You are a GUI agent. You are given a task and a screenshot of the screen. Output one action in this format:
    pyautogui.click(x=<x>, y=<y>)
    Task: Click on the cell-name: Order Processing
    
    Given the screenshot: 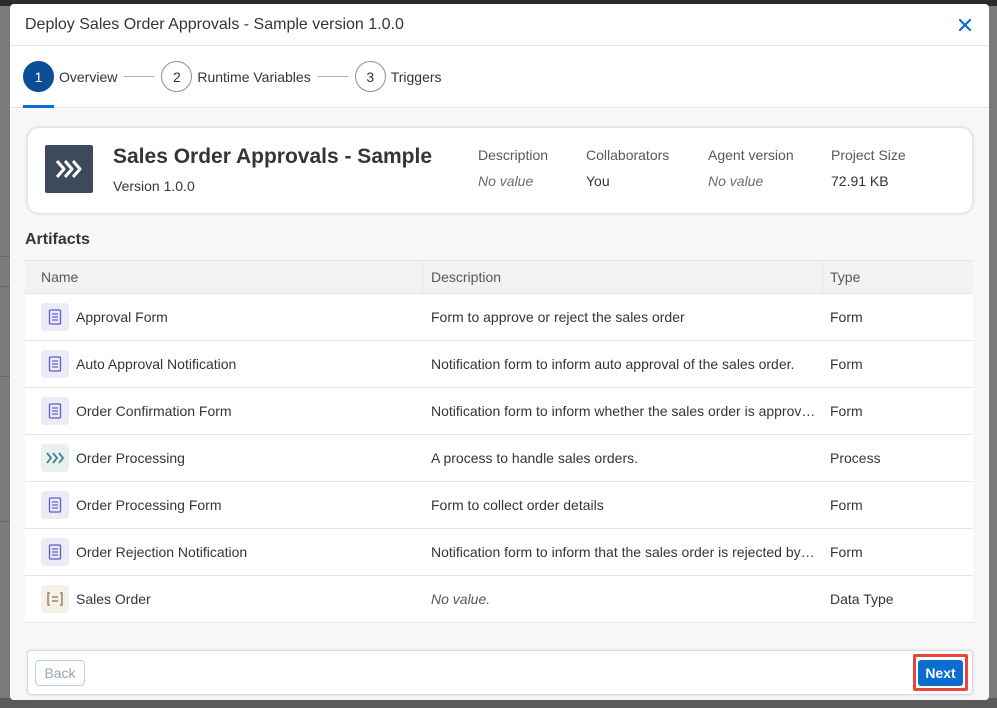 What is the action you would take?
    pyautogui.click(x=224, y=458)
    